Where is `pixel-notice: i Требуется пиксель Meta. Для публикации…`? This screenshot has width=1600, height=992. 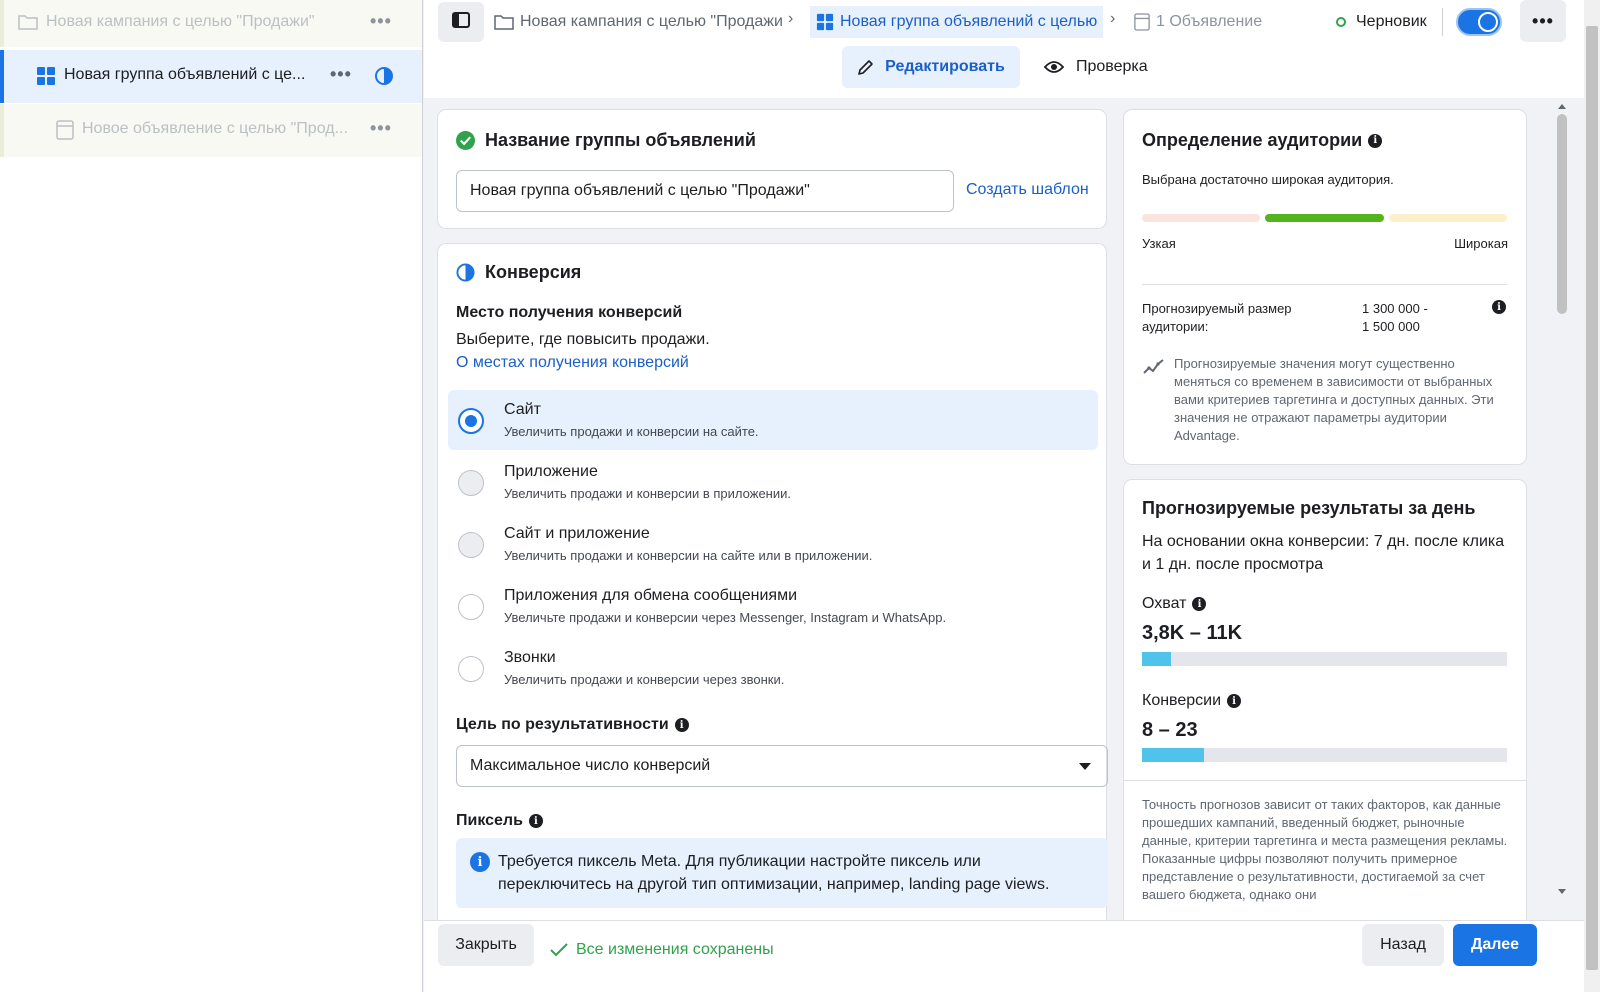 pixel-notice: i Требуется пиксель Meta. Для публикации… is located at coordinates (782, 873).